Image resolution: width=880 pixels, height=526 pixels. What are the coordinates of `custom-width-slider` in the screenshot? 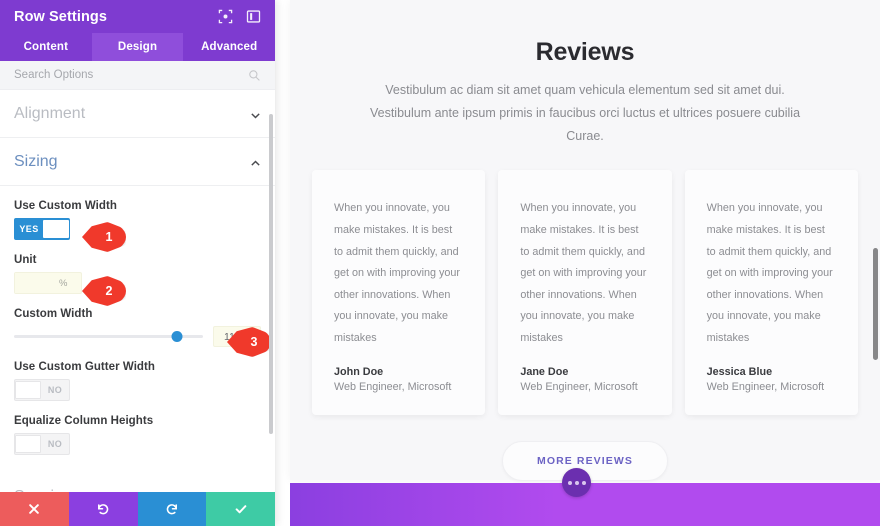 It's located at (108, 337).